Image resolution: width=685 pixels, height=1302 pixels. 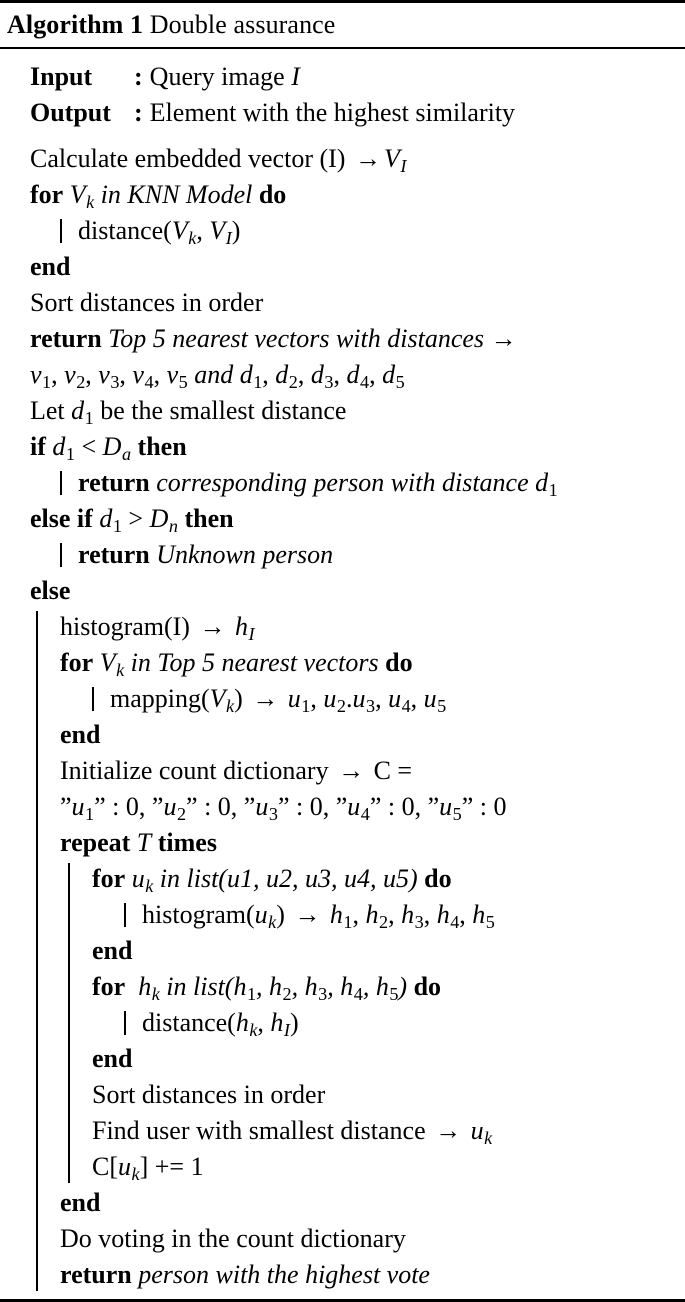 I want to click on step-text: repeat T times, so click(x=138, y=842).